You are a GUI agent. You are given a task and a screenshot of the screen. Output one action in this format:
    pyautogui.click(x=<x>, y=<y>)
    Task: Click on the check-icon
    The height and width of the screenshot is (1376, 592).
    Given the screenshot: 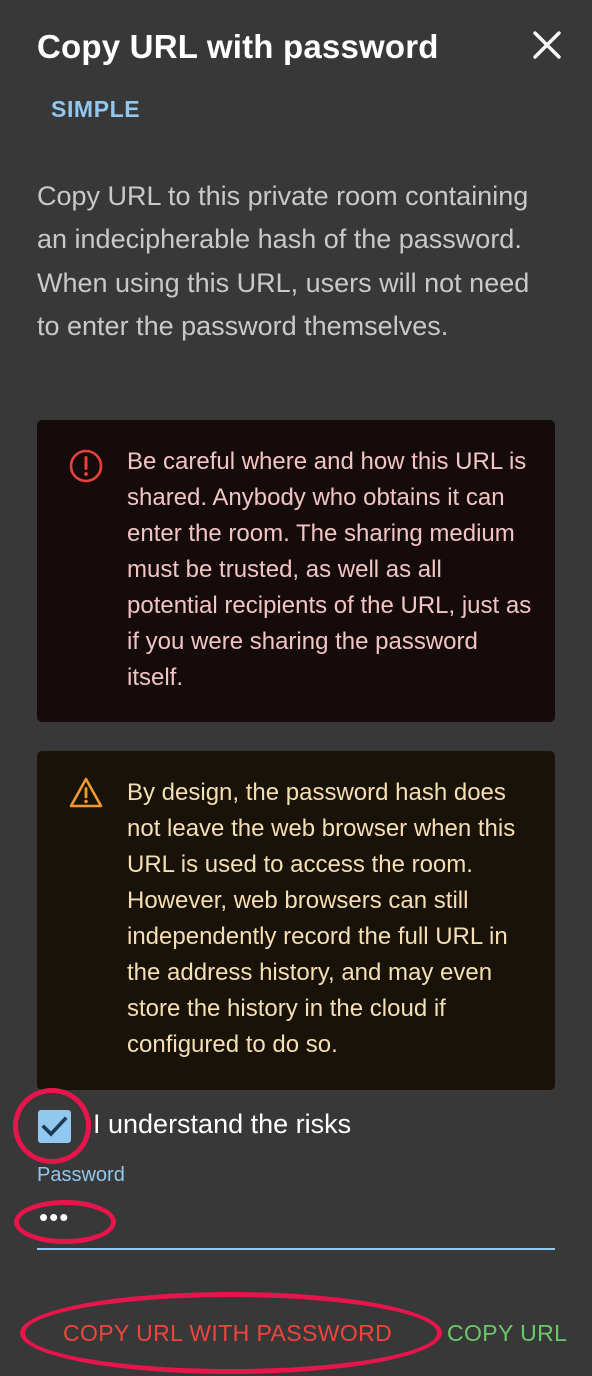 What is the action you would take?
    pyautogui.click(x=54, y=1126)
    